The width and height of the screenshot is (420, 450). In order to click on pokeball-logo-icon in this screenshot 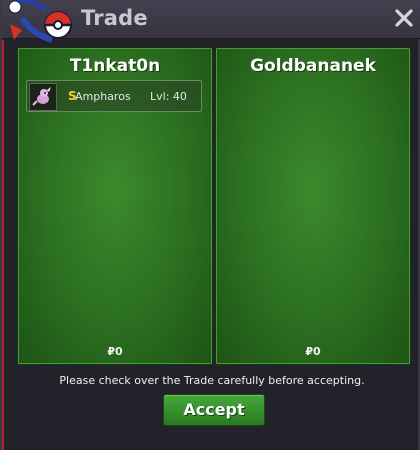, I will do `click(42, 23)`.